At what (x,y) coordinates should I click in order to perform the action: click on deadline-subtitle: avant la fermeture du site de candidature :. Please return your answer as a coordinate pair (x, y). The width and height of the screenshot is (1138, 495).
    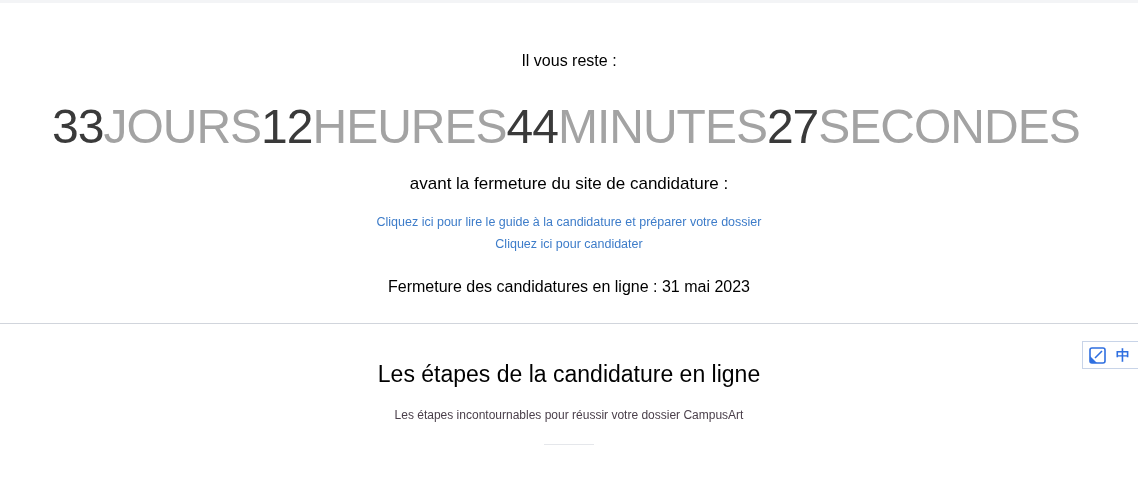
    Looking at the image, I should click on (569, 184).